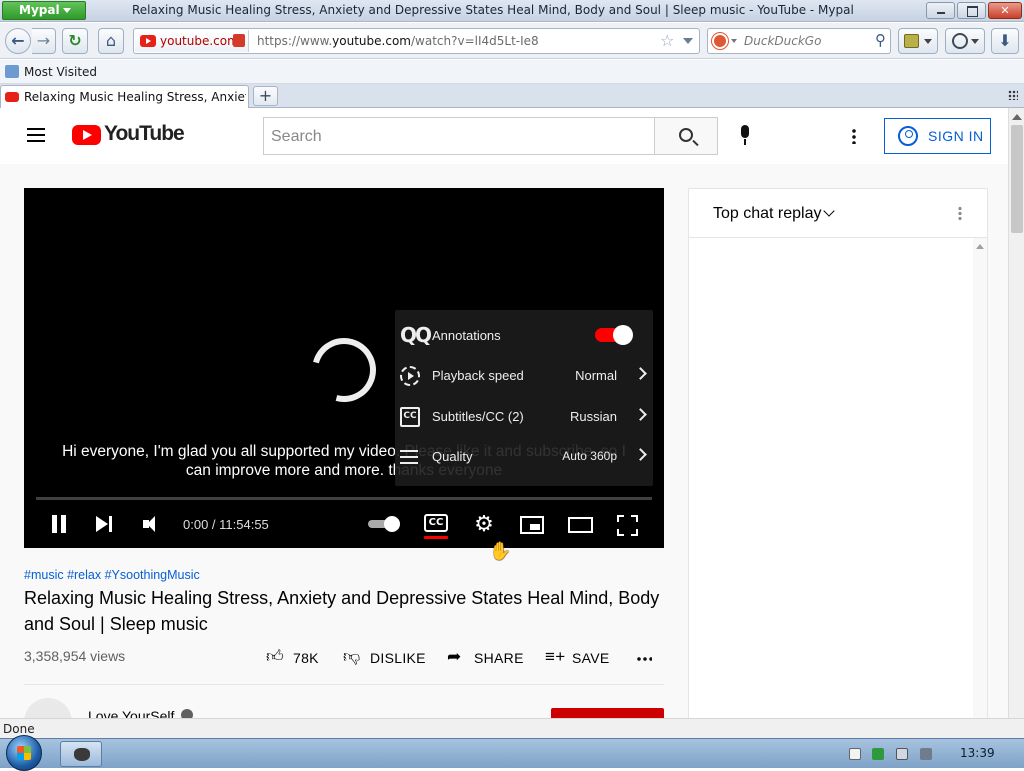 The width and height of the screenshot is (1024, 771). I want to click on subtitles-active-indicator, so click(436, 537).